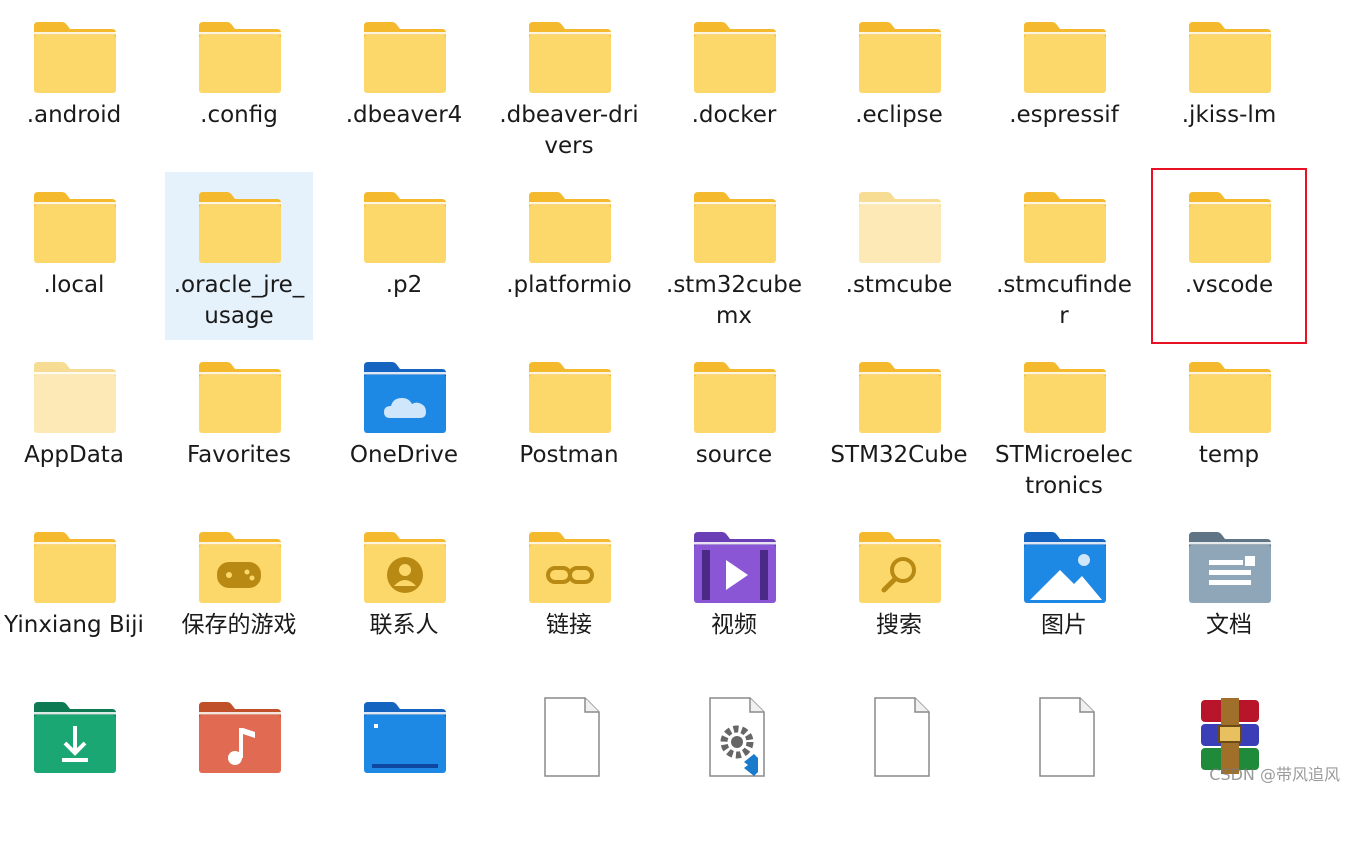 This screenshot has width=1354, height=850. I want to click on file-item-label: .stmcube, so click(899, 285).